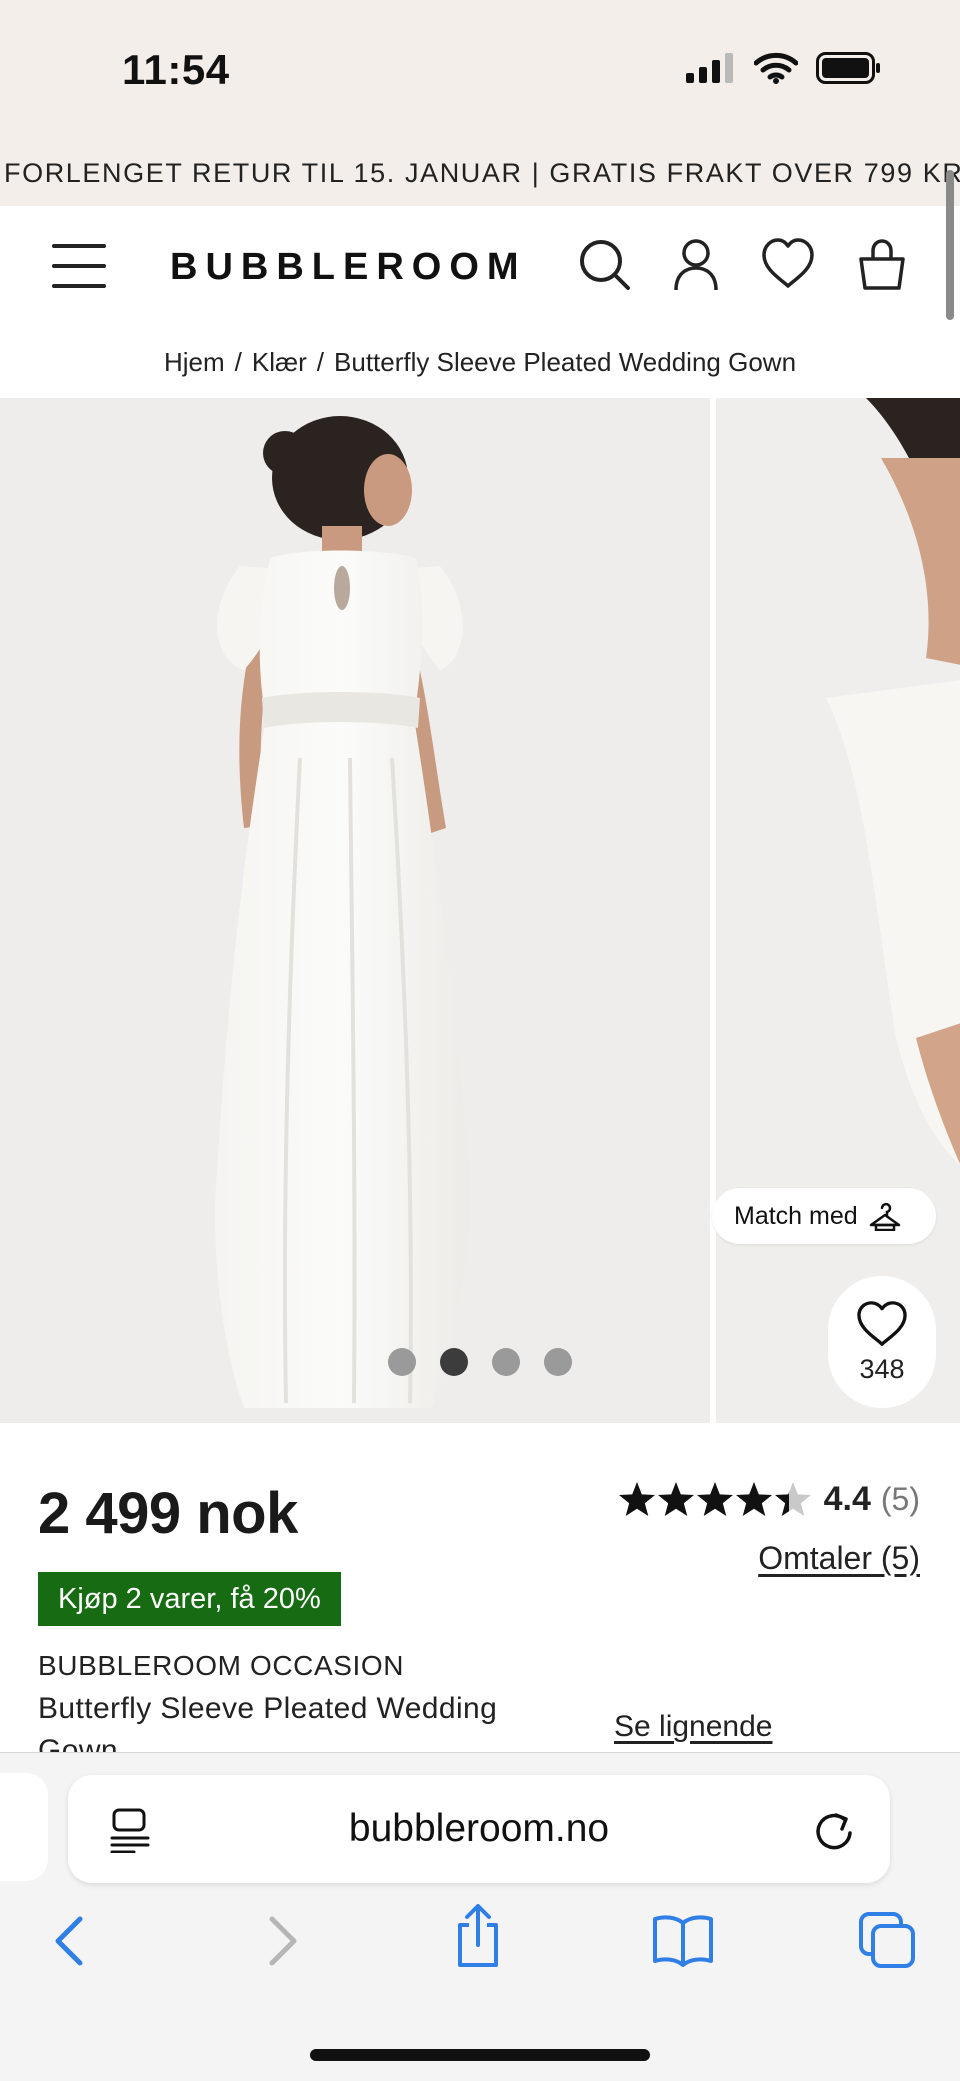 Image resolution: width=960 pixels, height=2081 pixels. I want to click on bookmarks-icon, so click(683, 1940).